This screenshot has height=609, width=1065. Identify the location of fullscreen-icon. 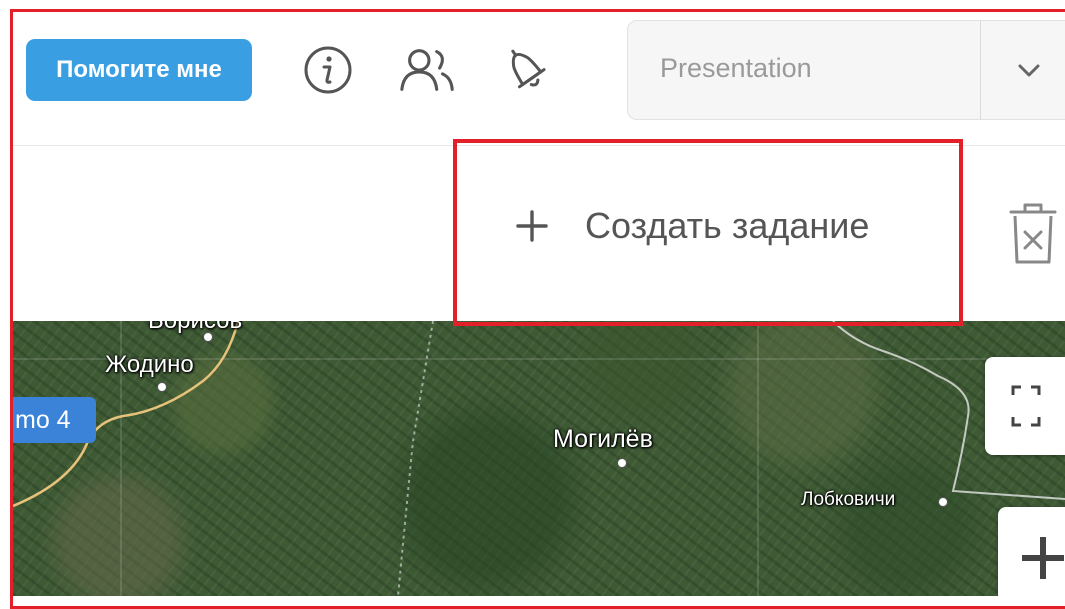
(1026, 406).